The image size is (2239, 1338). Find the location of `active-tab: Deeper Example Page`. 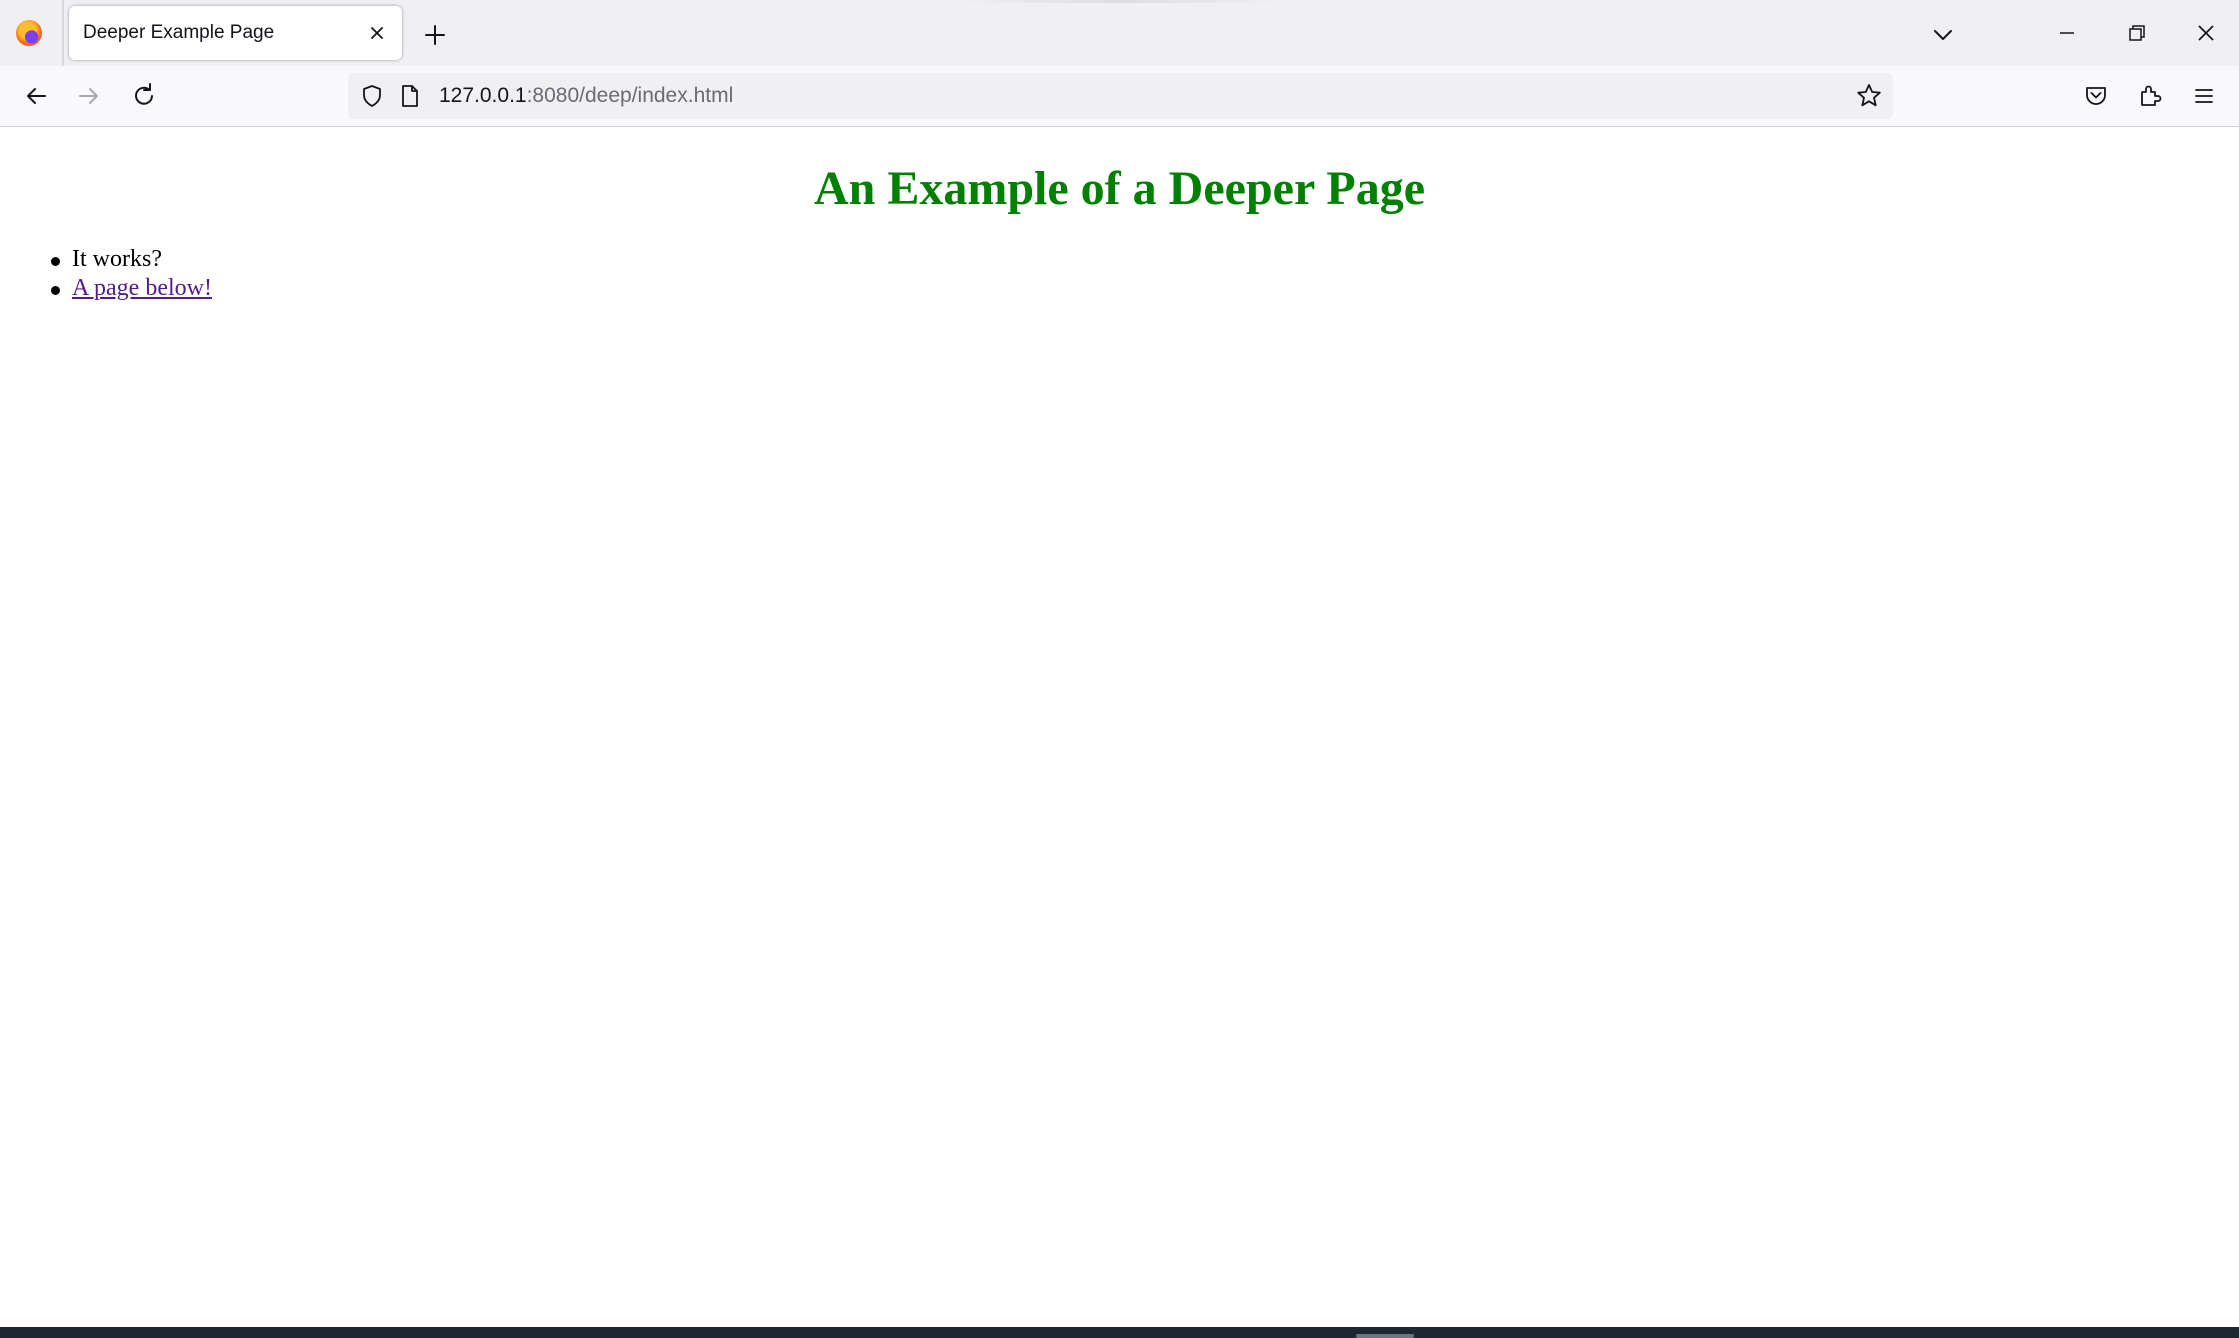

active-tab: Deeper Example Page is located at coordinates (235, 33).